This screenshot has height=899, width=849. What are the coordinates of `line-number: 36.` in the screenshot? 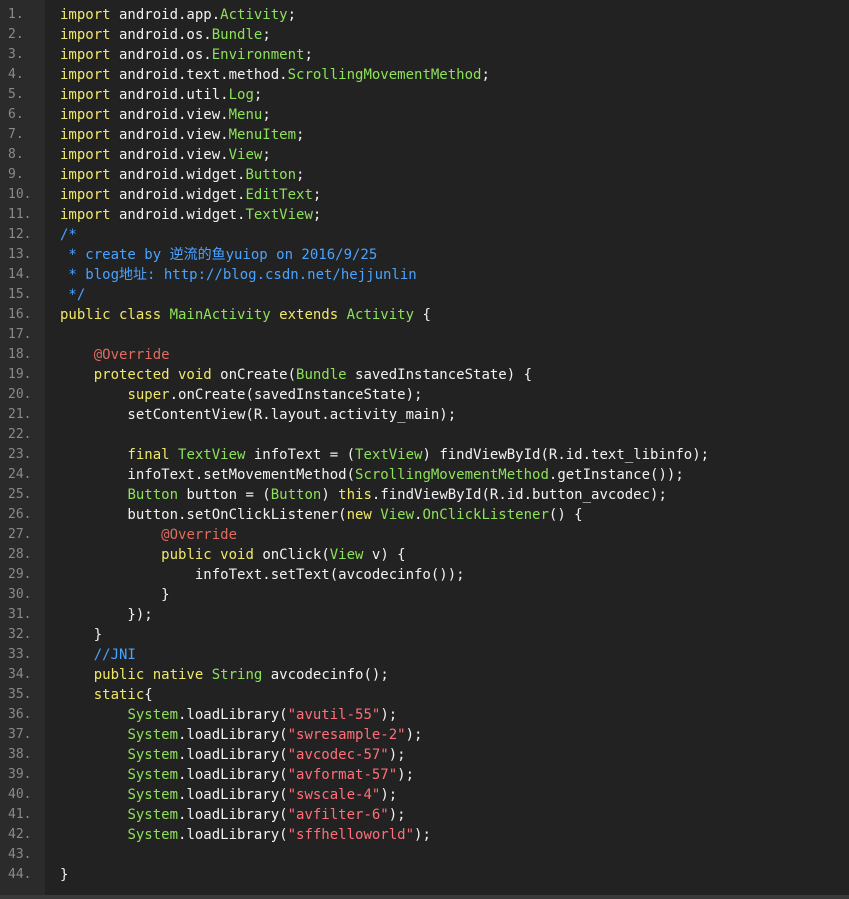 It's located at (20, 714).